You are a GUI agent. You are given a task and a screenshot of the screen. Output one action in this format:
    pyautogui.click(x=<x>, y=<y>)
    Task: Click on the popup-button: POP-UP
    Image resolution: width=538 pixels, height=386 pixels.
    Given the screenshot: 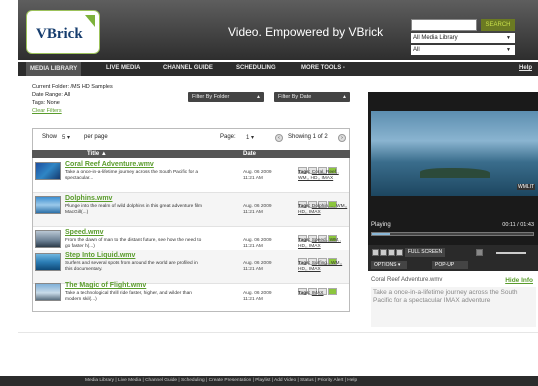 What is the action you would take?
    pyautogui.click(x=450, y=265)
    